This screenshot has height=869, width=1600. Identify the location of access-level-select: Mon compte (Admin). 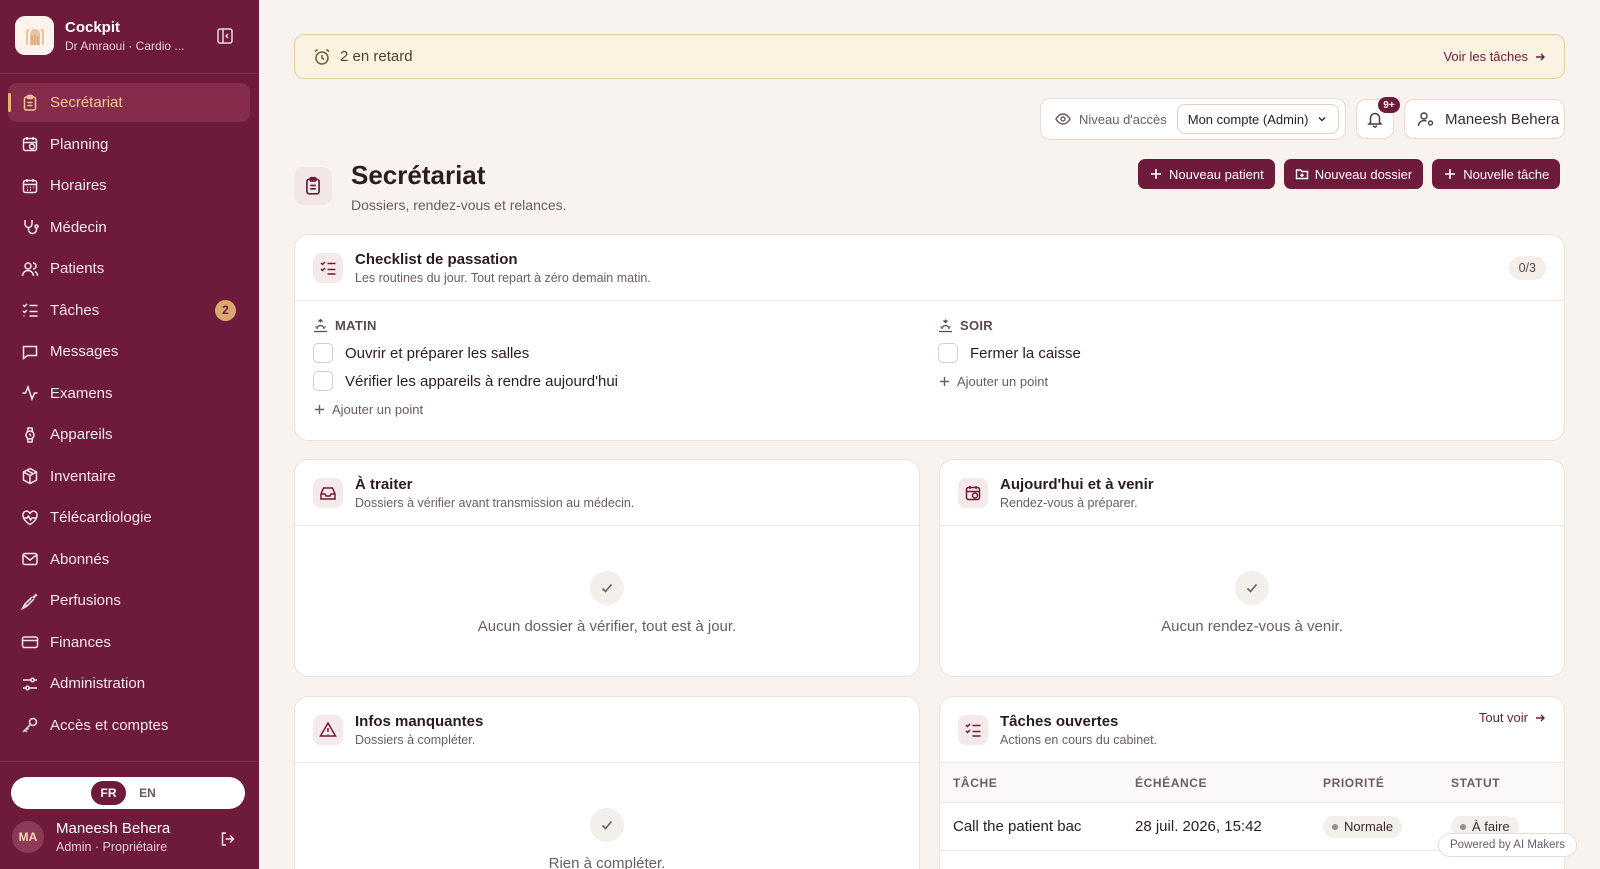
(1257, 119).